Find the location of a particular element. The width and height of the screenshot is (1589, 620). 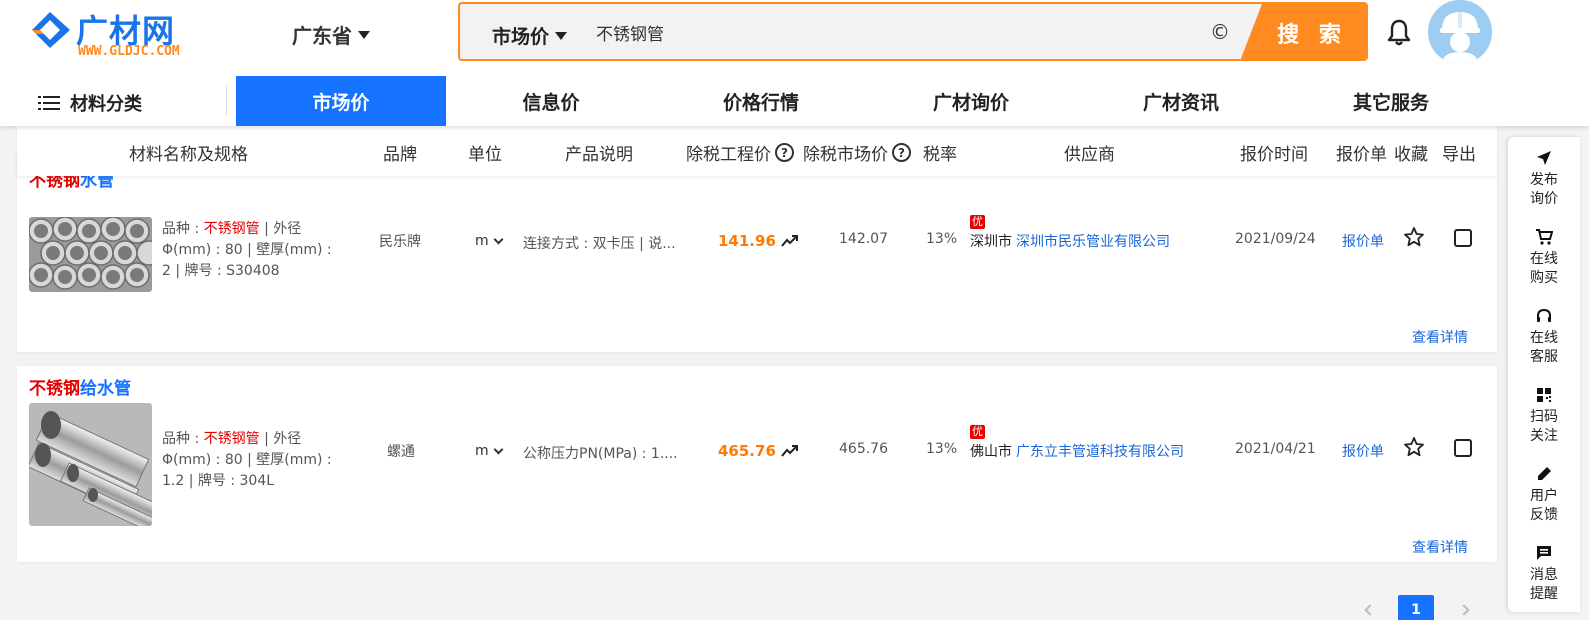

next-page-arrow-icon is located at coordinates (1464, 610).